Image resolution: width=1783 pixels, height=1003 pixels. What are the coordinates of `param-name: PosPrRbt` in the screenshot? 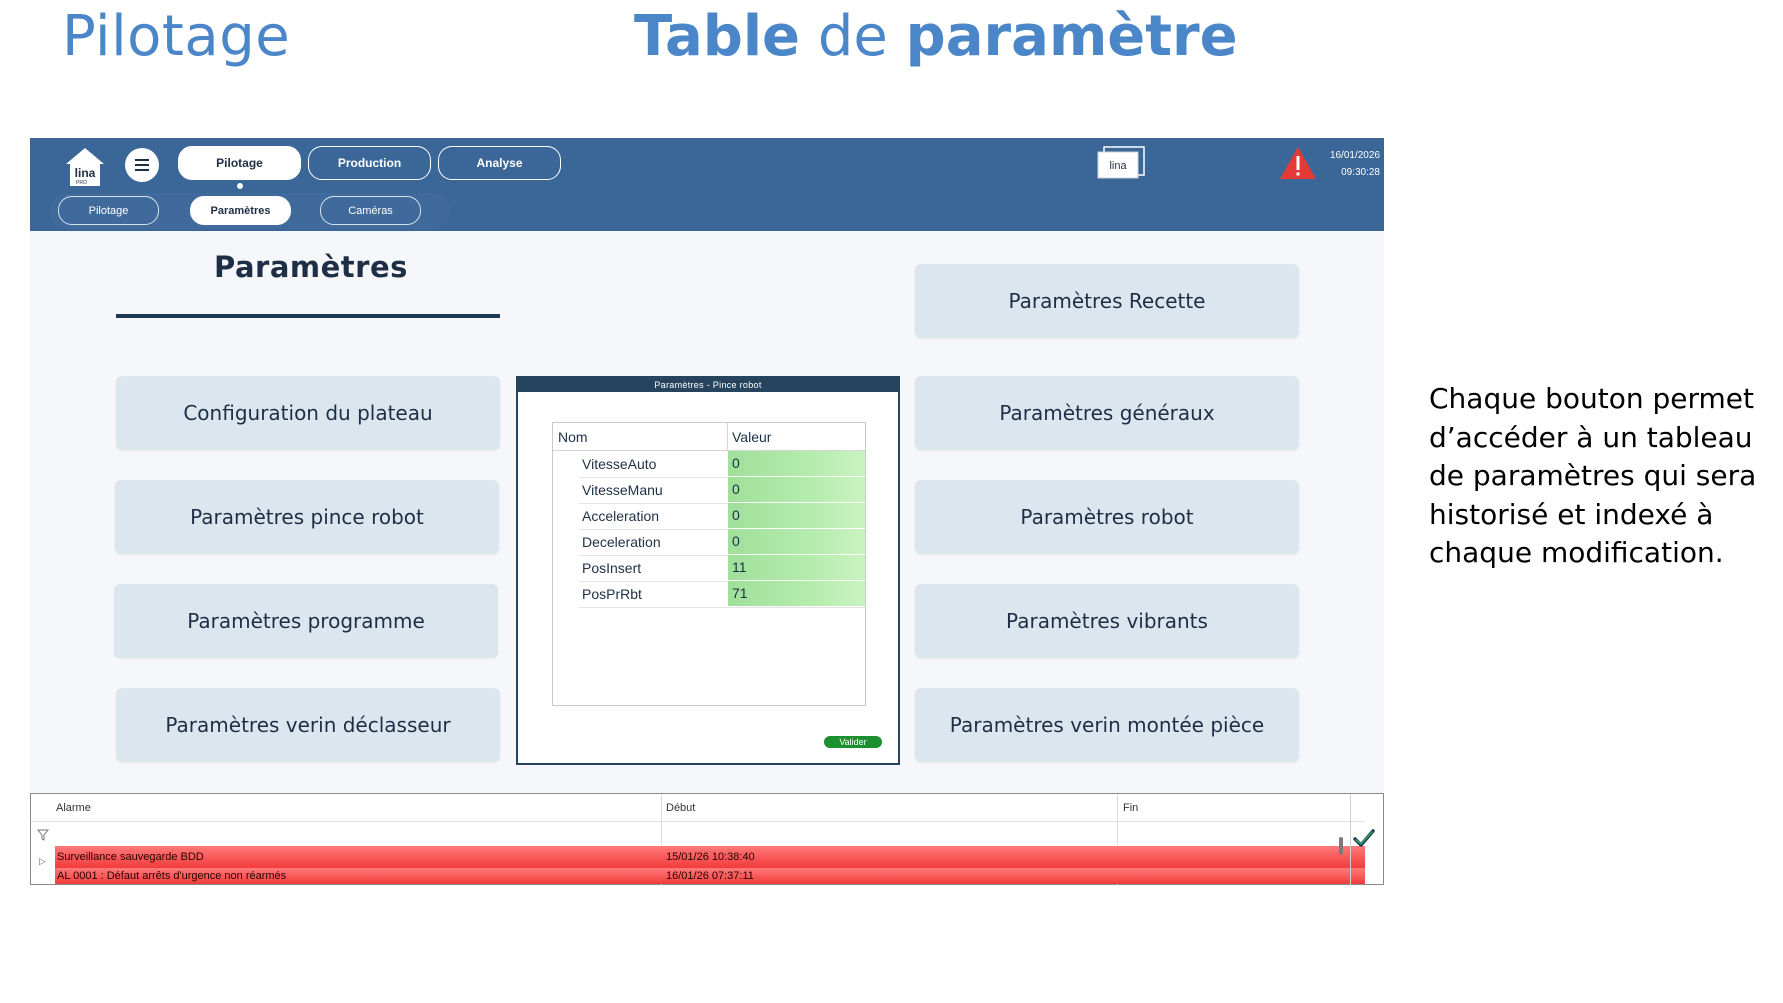 It's located at (612, 594).